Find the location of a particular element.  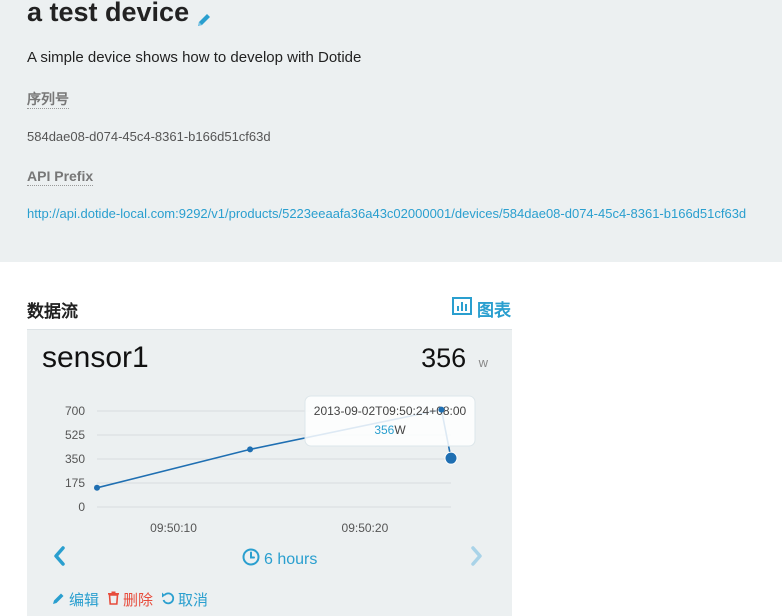

api-prefix-label: API Prefix is located at coordinates (60, 177).